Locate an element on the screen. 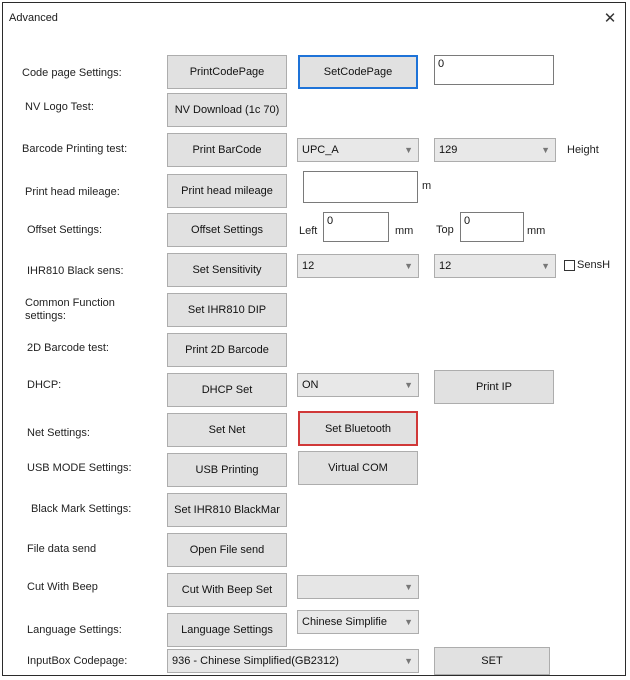  language-label: Language Settings: is located at coordinates (74, 630).